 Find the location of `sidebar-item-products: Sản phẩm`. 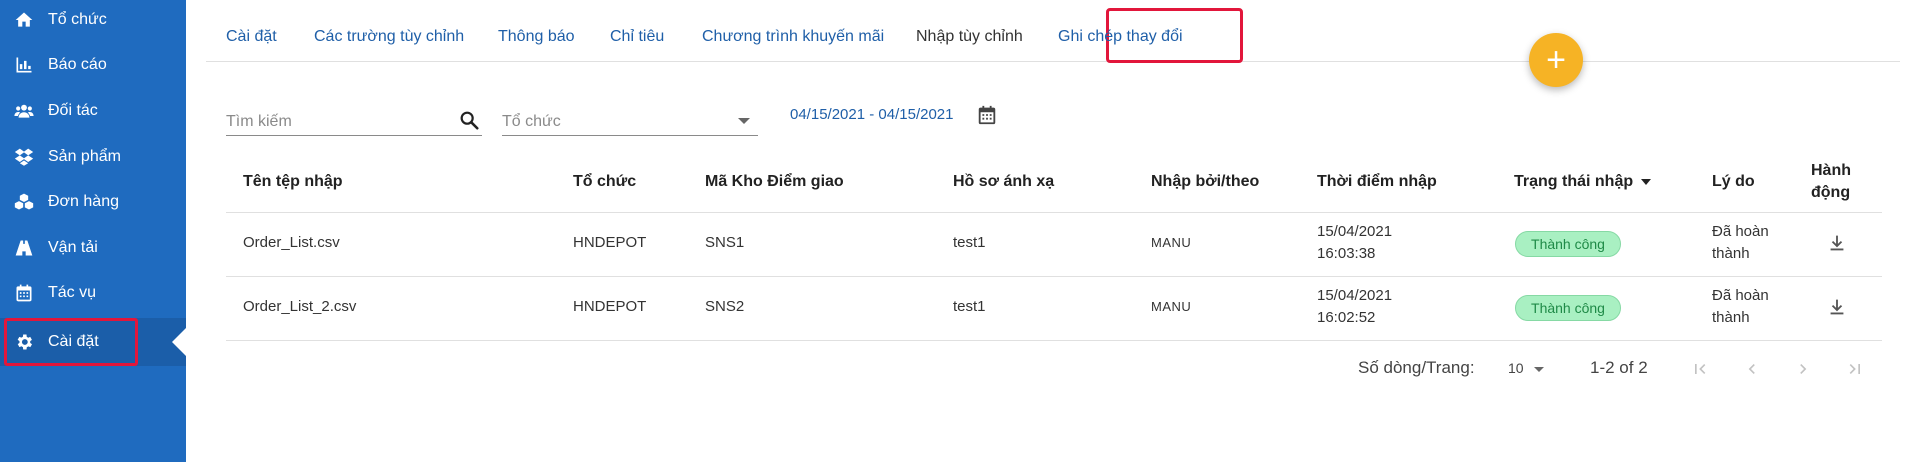

sidebar-item-products: Sản phẩm is located at coordinates (93, 157).